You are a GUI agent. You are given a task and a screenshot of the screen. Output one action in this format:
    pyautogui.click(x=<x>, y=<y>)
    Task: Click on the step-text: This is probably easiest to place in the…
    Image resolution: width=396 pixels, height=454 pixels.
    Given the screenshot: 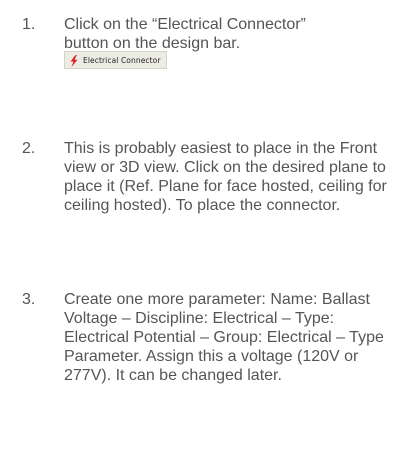 What is the action you would take?
    pyautogui.click(x=225, y=177)
    